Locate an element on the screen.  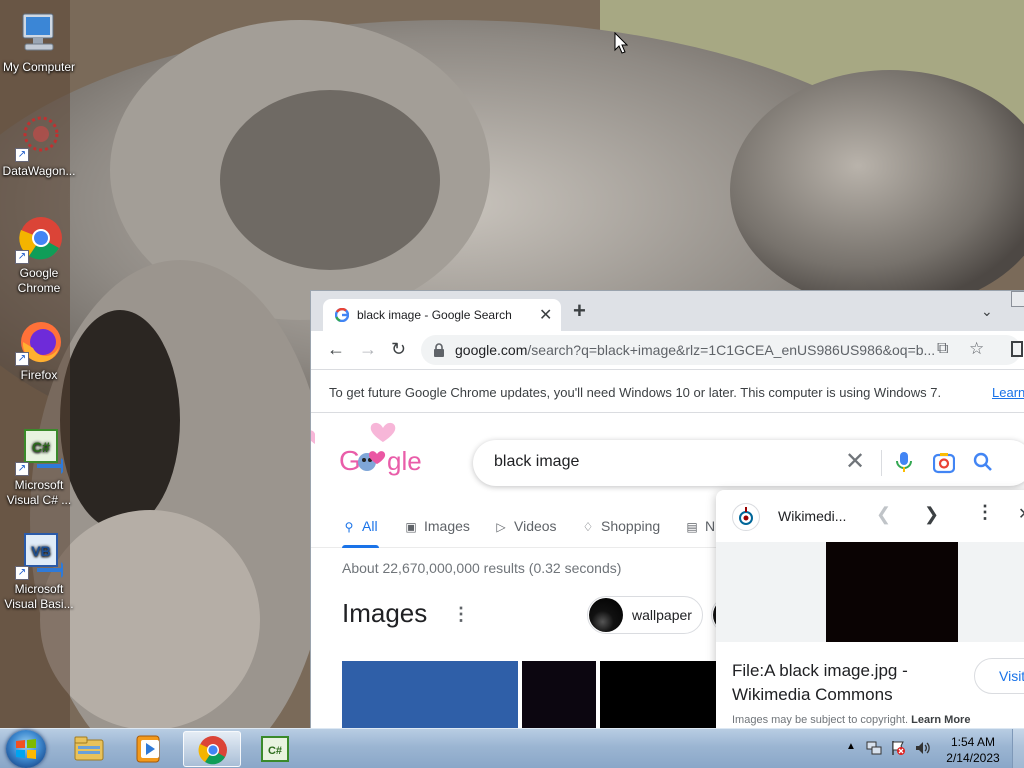
clock: 1:54 AM 2/14/2023 is located at coordinates (973, 750).